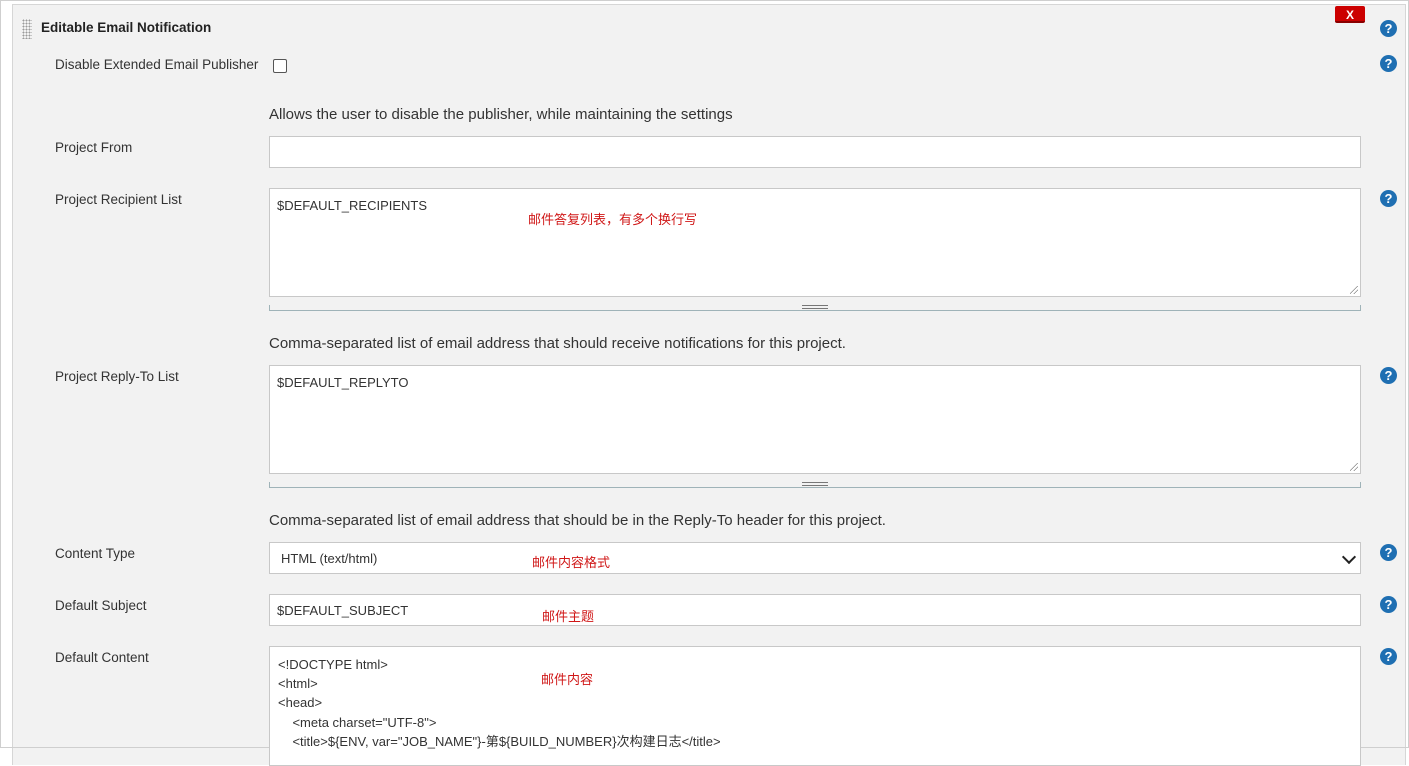 The height and width of the screenshot is (766, 1409). Describe the element at coordinates (126, 27) in the screenshot. I see `section-title: Editable Email Notification` at that location.